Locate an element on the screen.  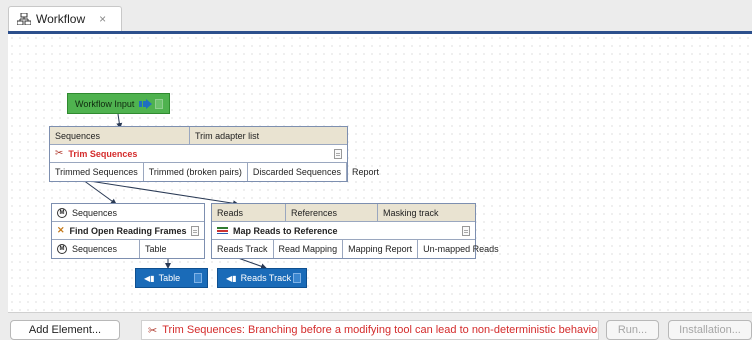
map-title-row: Map Reads to Reference is located at coordinates (343, 231).